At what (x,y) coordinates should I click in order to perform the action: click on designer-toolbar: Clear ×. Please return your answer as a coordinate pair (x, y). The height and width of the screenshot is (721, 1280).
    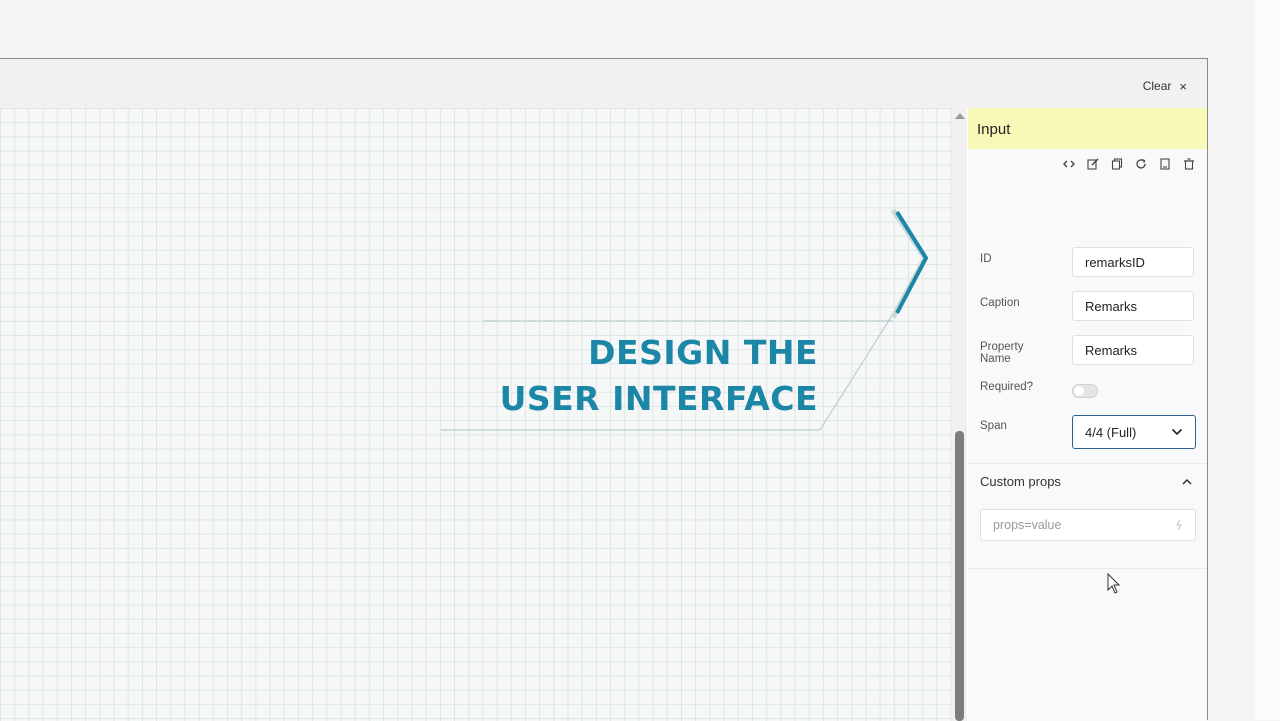
    Looking at the image, I should click on (603, 83).